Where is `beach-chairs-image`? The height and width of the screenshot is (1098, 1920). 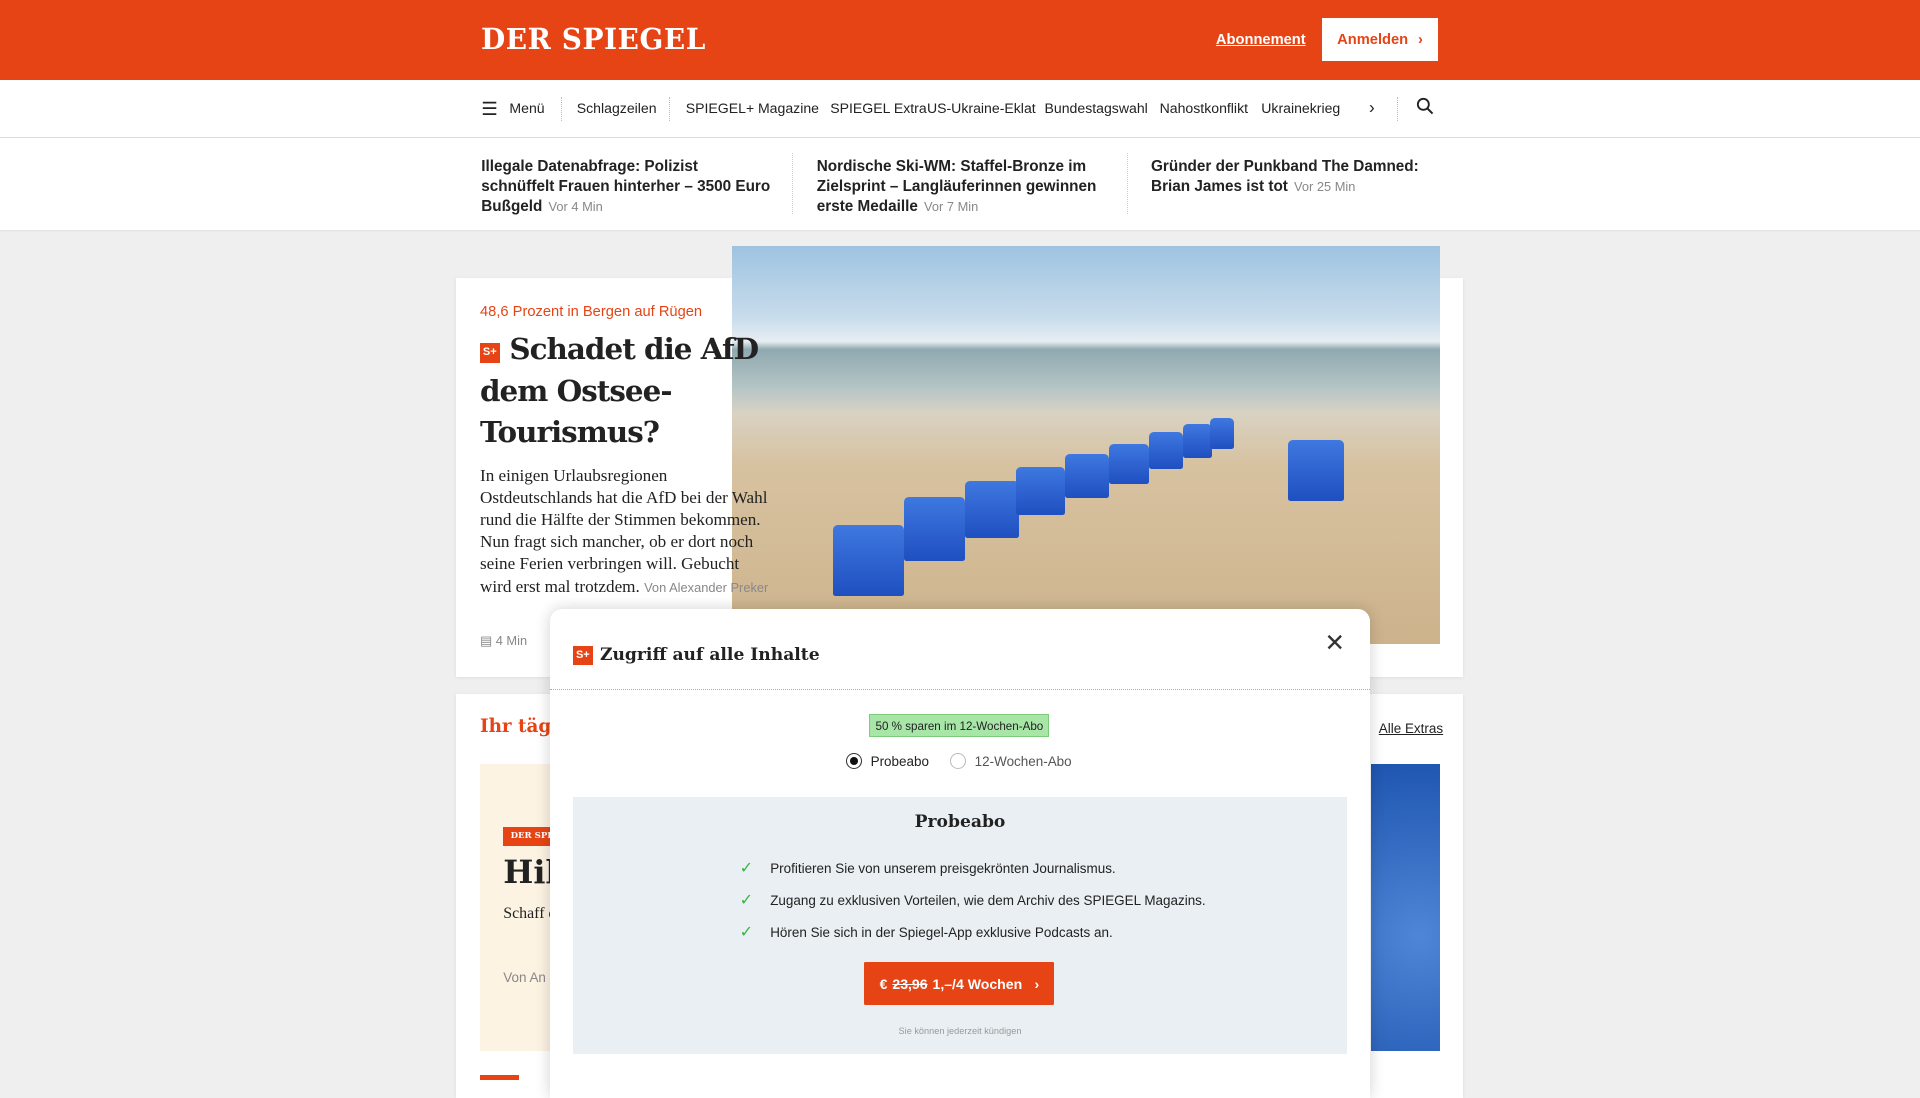 beach-chairs-image is located at coordinates (1086, 445).